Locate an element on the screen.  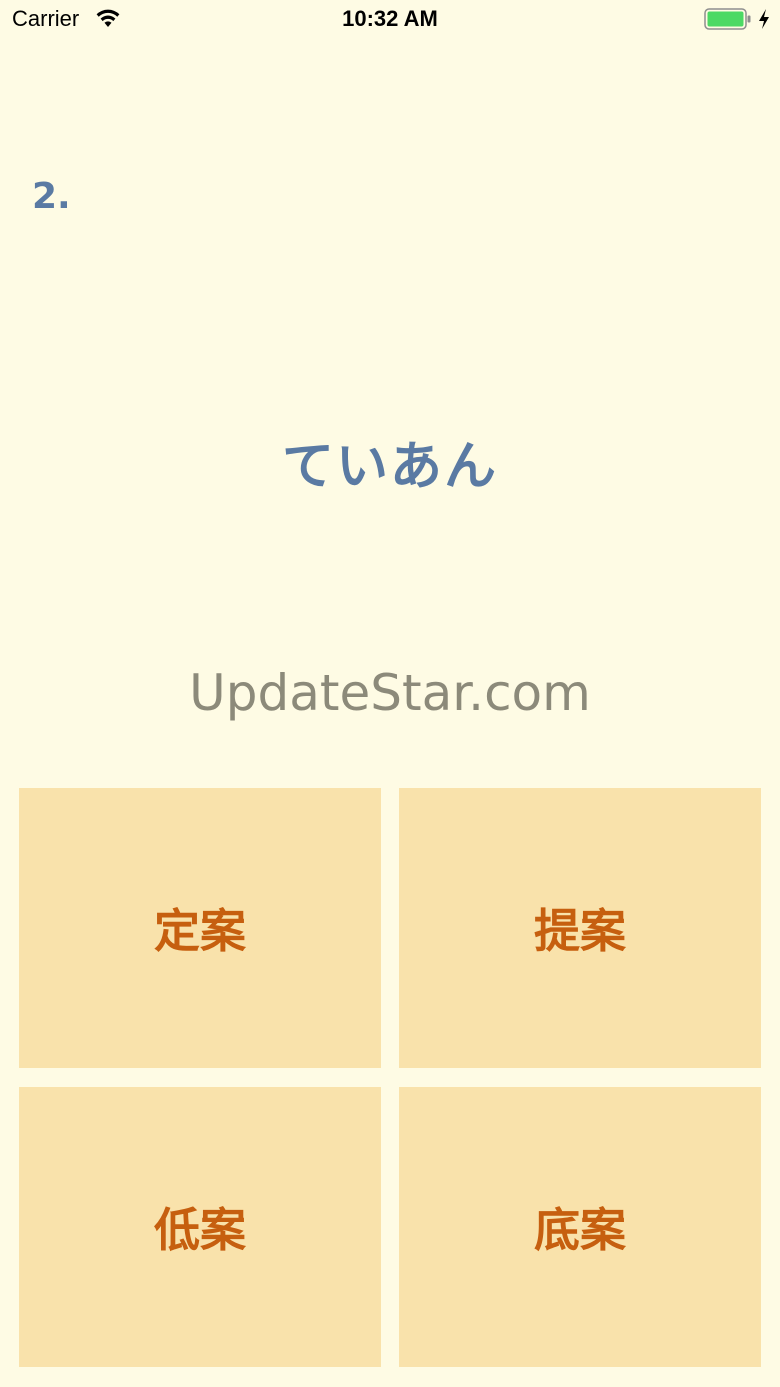
answer-option-4: 底案 is located at coordinates (580, 1227).